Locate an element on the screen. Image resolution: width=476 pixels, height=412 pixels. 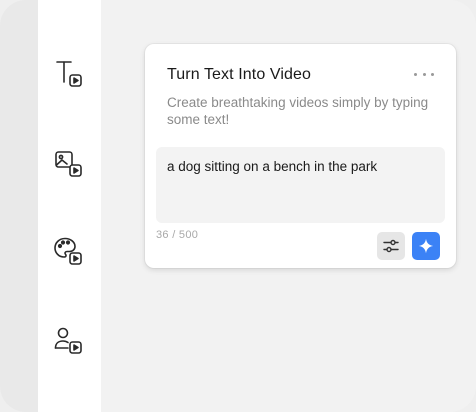
ellipsis-icon is located at coordinates (424, 74).